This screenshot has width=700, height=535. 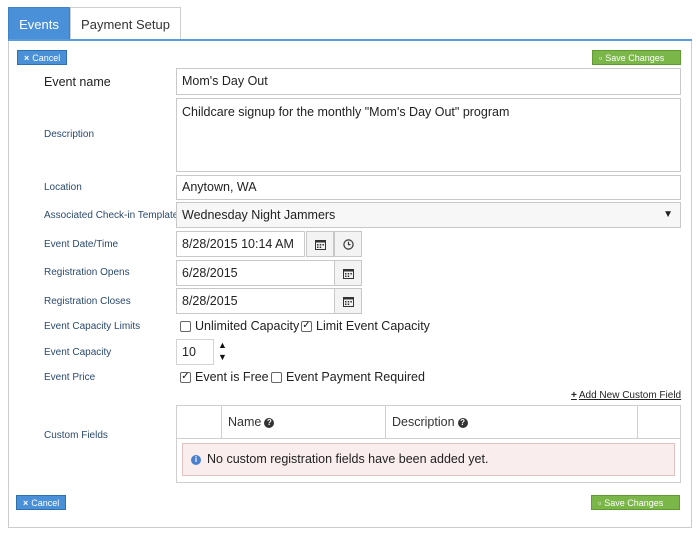 I want to click on capacity-label: Event Capacity, so click(x=78, y=352).